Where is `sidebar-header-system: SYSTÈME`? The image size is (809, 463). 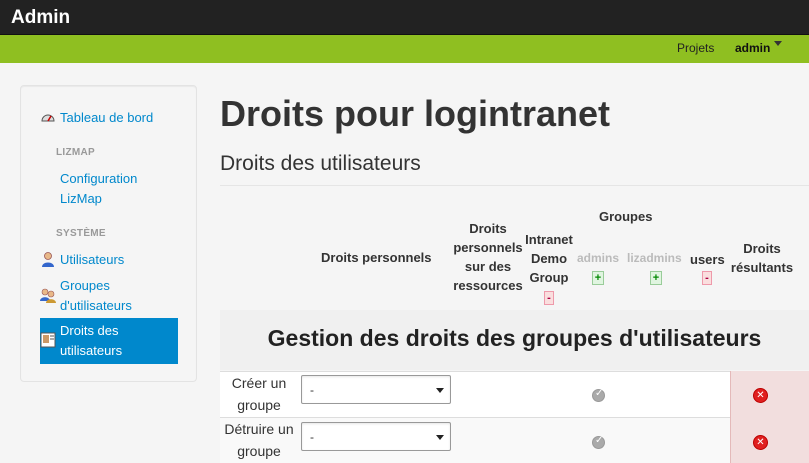
sidebar-header-system: SYSTÈME is located at coordinates (81, 233).